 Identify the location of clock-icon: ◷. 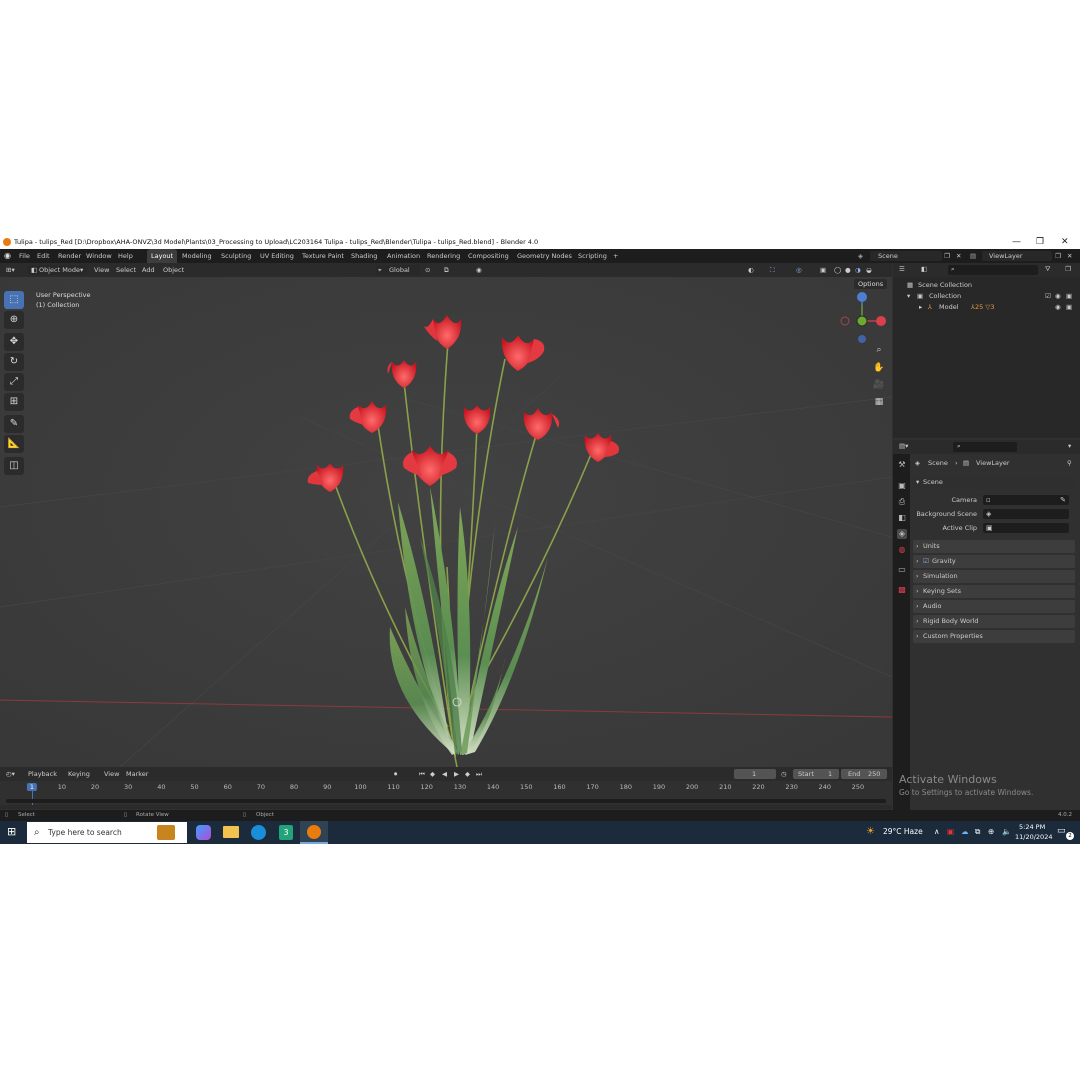
(784, 774).